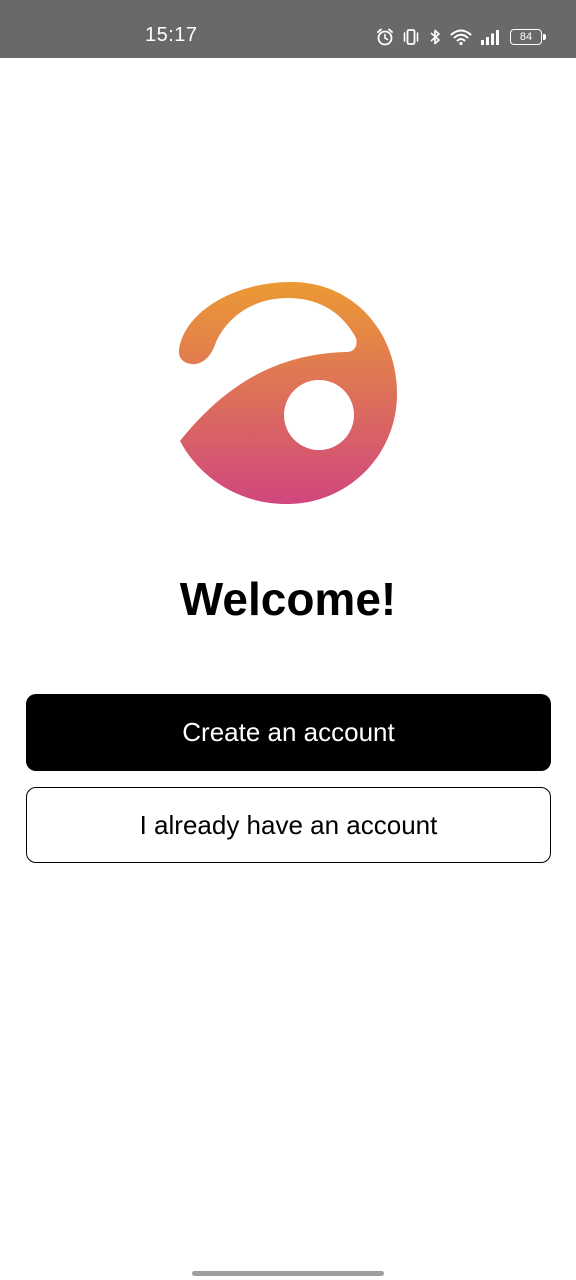 This screenshot has height=1280, width=576. I want to click on battery-icon: 84, so click(528, 37).